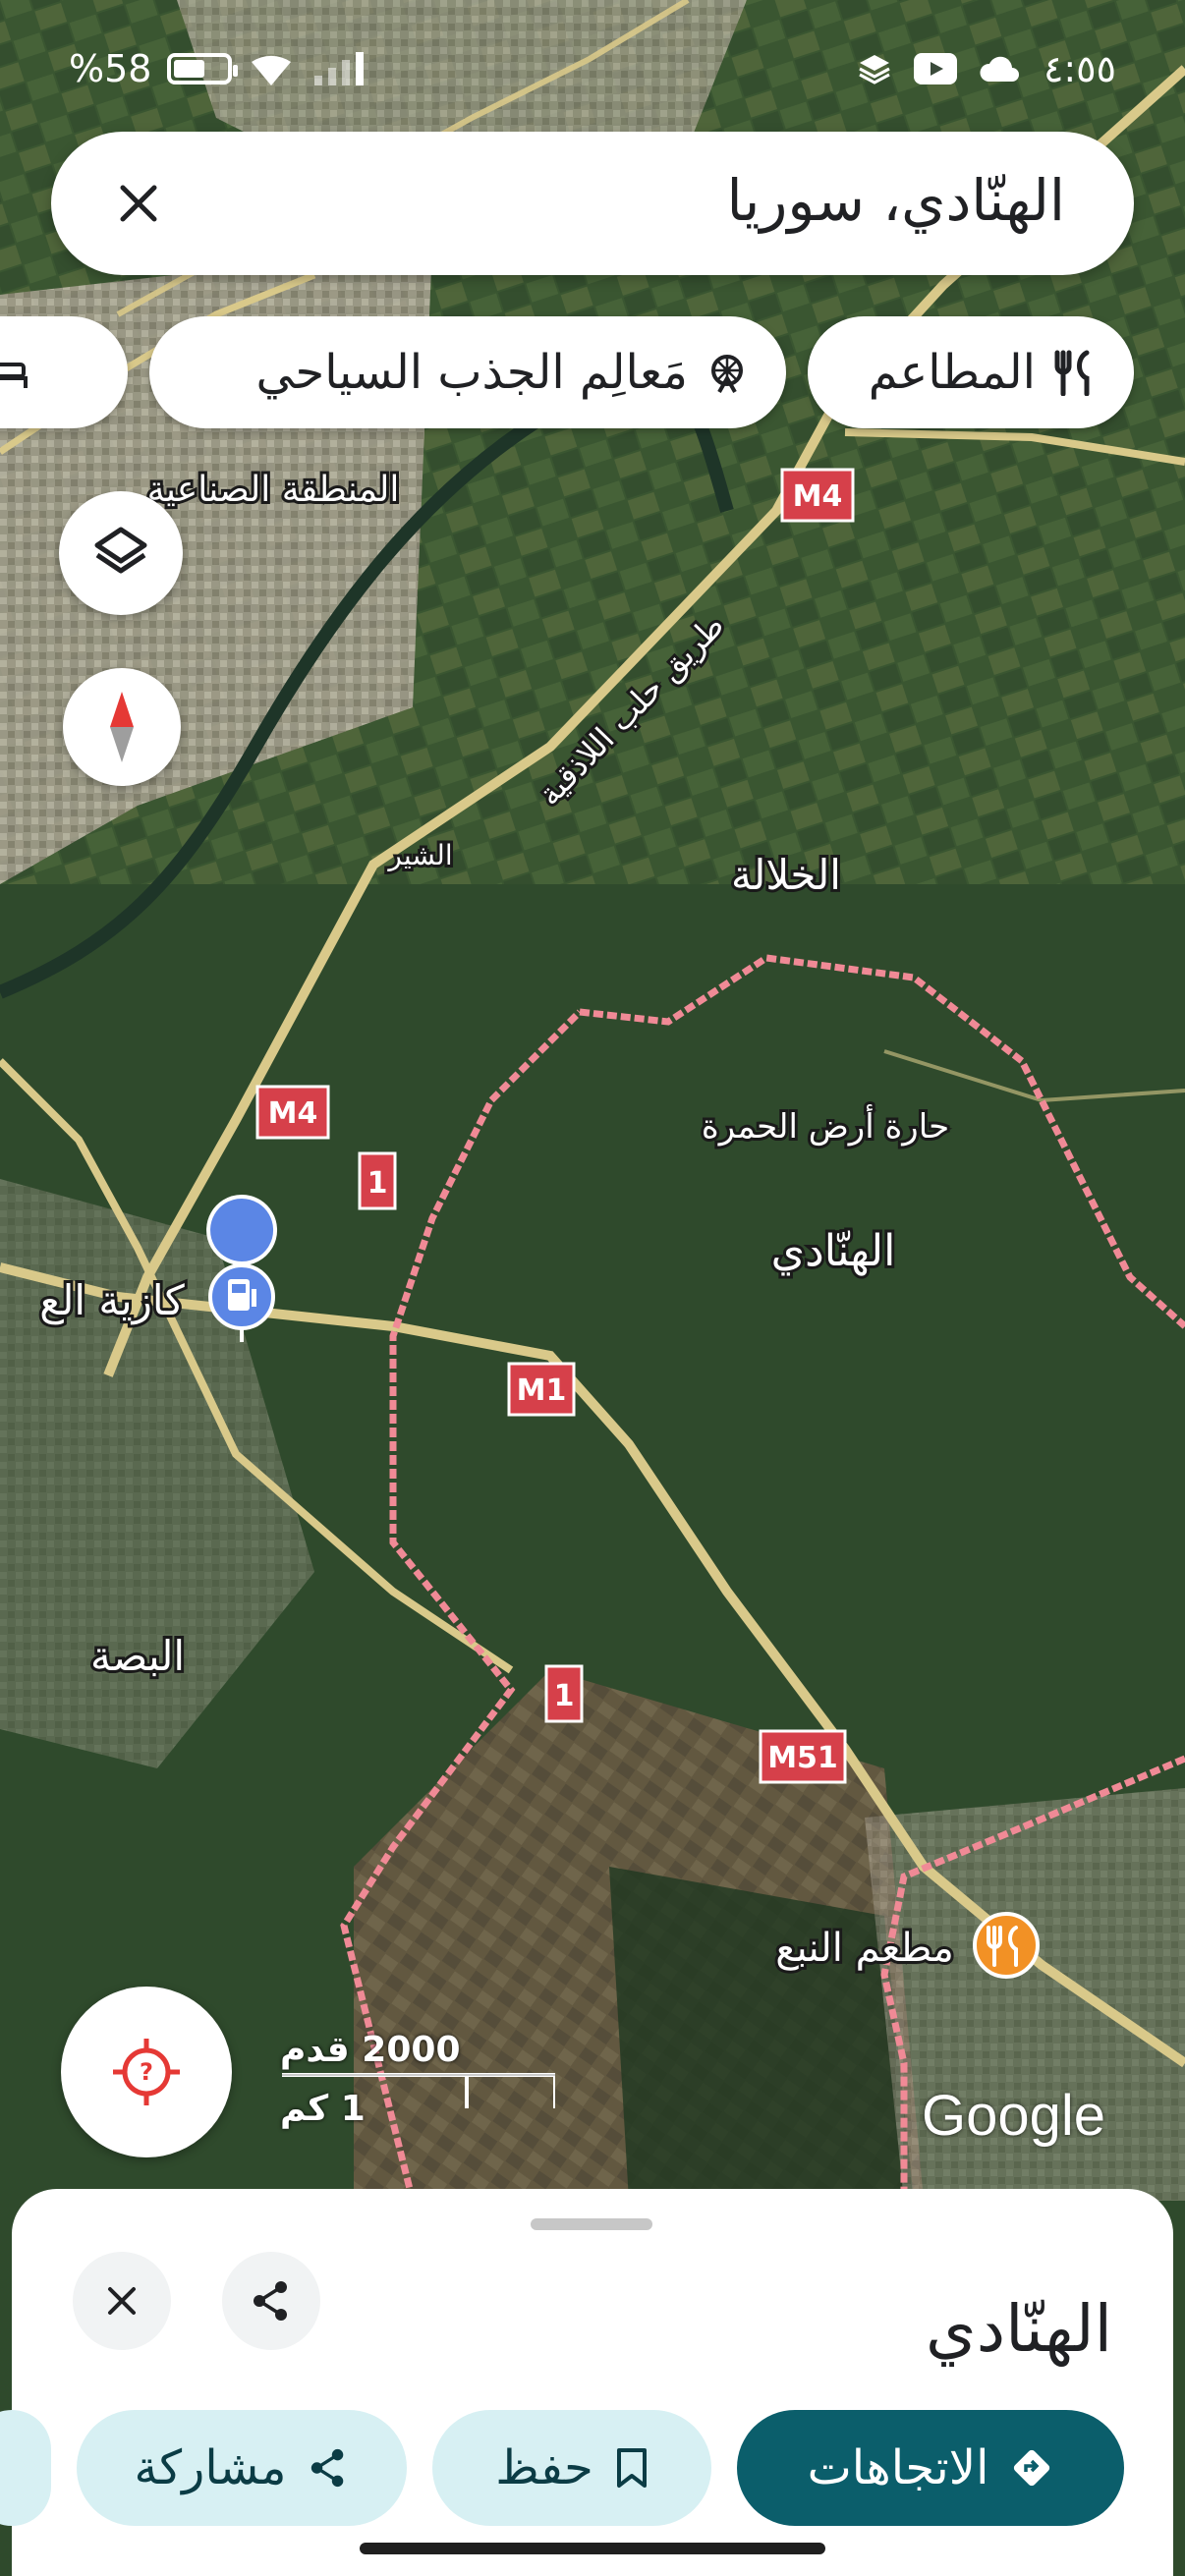 This screenshot has width=1185, height=2576. I want to click on label-hinnadi: الهنّادي, so click(834, 1251).